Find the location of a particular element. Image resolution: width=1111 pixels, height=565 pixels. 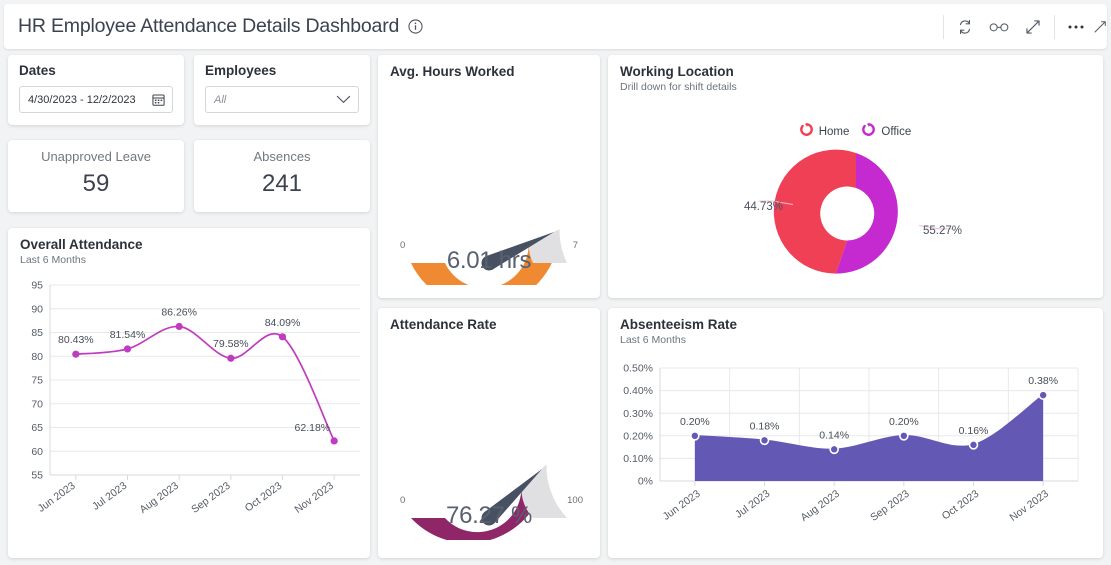

avg-hours-header: Avg. Hours Worked is located at coordinates (452, 71).